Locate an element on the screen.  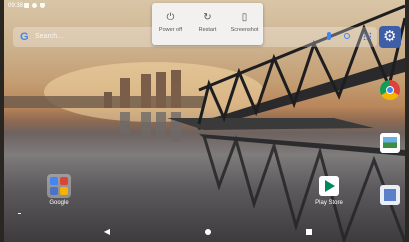
folder-app-3-icon is located at coordinates (54, 191).